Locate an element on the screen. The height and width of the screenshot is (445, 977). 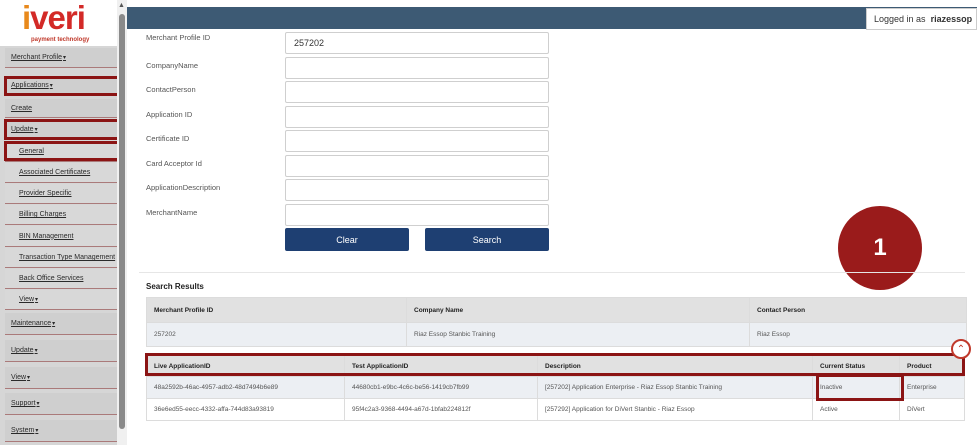
sidebar-item-support: Support ▾ is located at coordinates (61, 404).